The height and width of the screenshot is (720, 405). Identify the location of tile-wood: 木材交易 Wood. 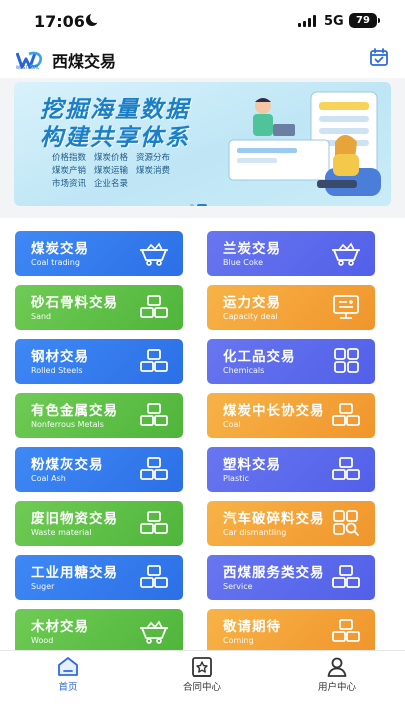
(99, 629).